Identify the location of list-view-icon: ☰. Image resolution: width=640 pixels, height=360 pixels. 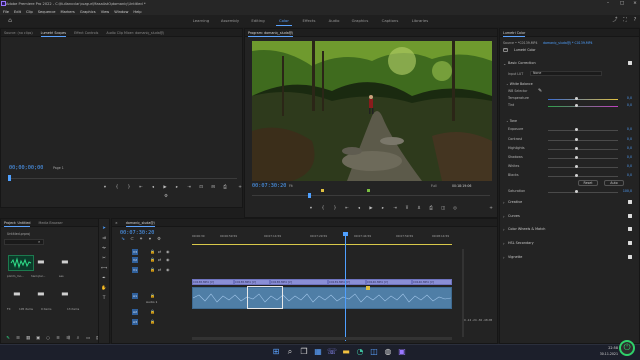
(18, 339).